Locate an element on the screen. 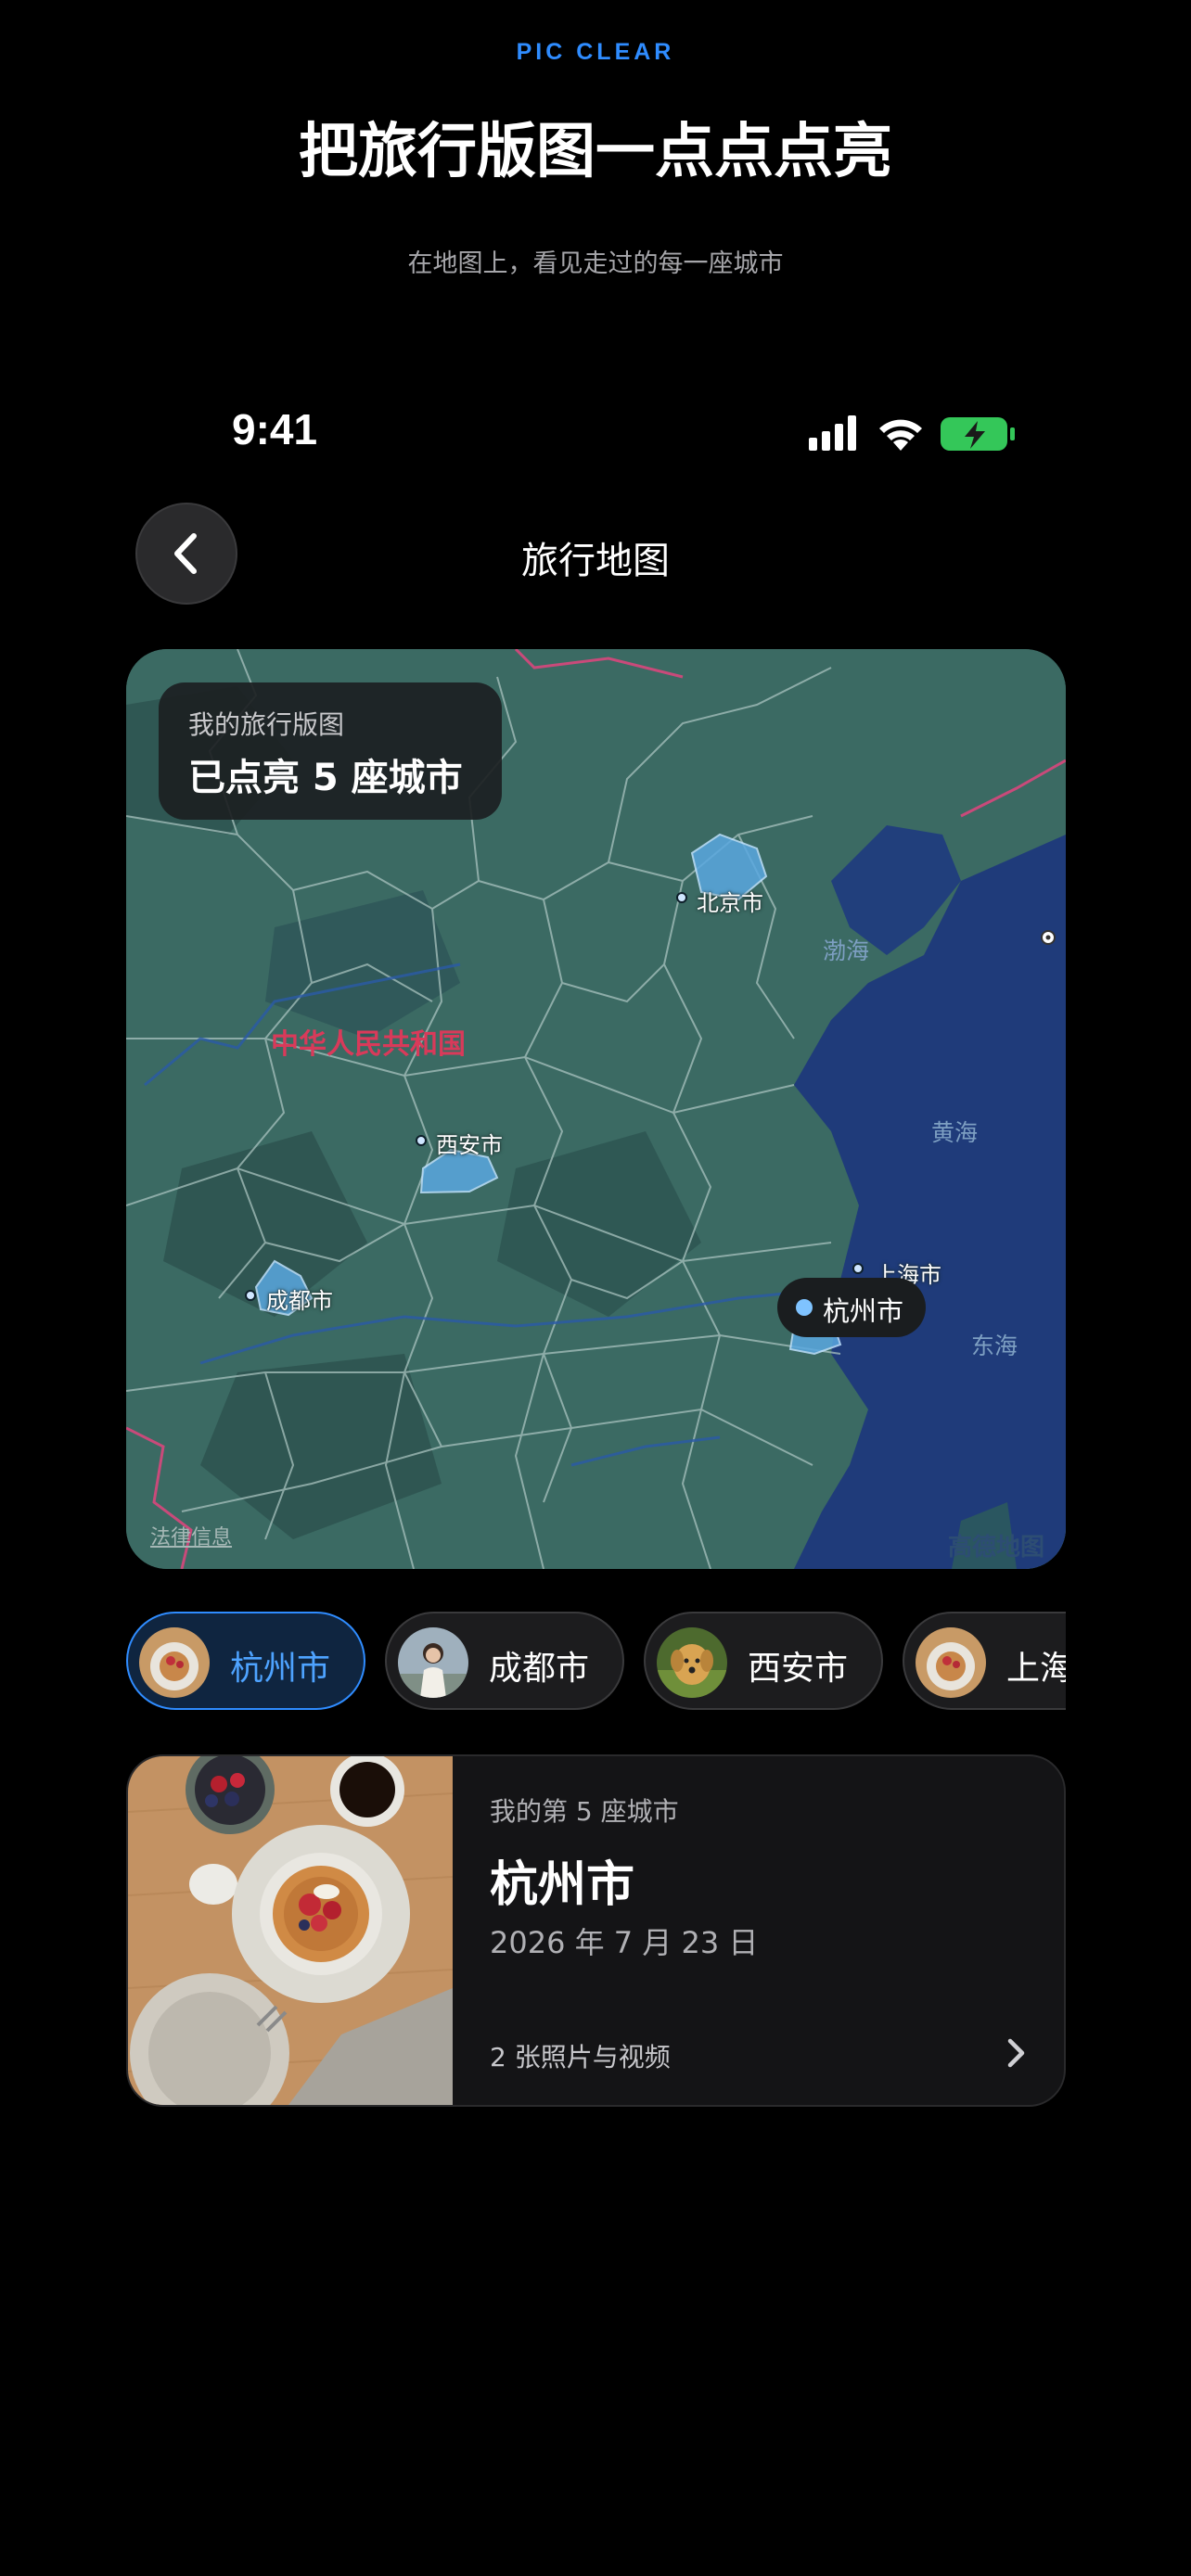 The height and width of the screenshot is (2576, 1191). selected-city-label: 杭州市 is located at coordinates (863, 1311).